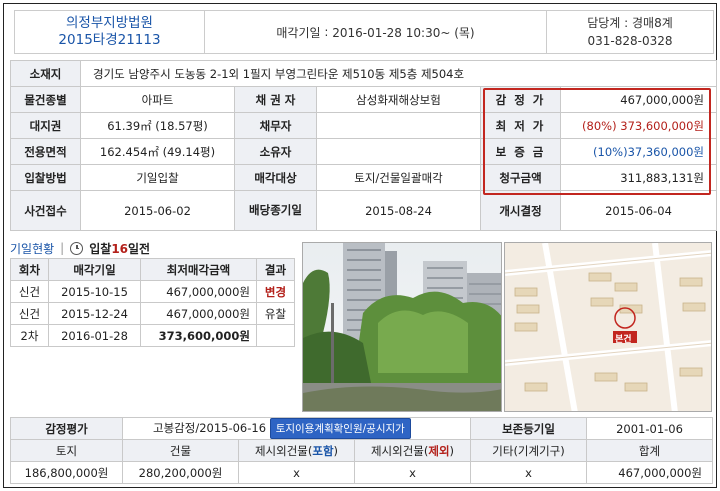  Describe the element at coordinates (45, 151) in the screenshot. I see `exclusive-area-label: 전용면적` at that location.